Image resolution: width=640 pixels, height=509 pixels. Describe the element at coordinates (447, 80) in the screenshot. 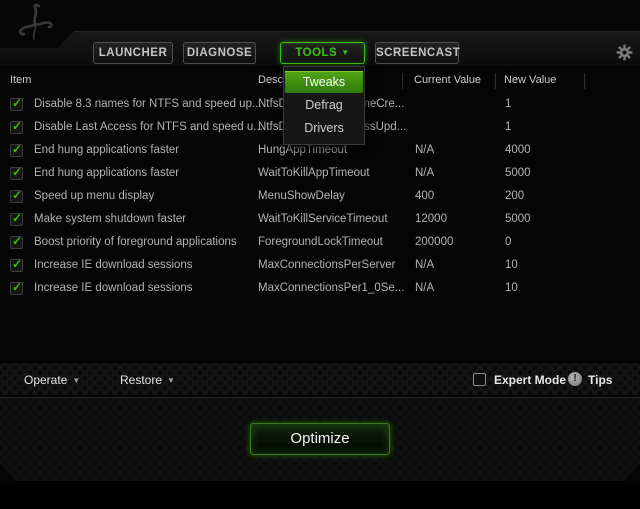

I see `column-header-current-value: Current Value` at that location.